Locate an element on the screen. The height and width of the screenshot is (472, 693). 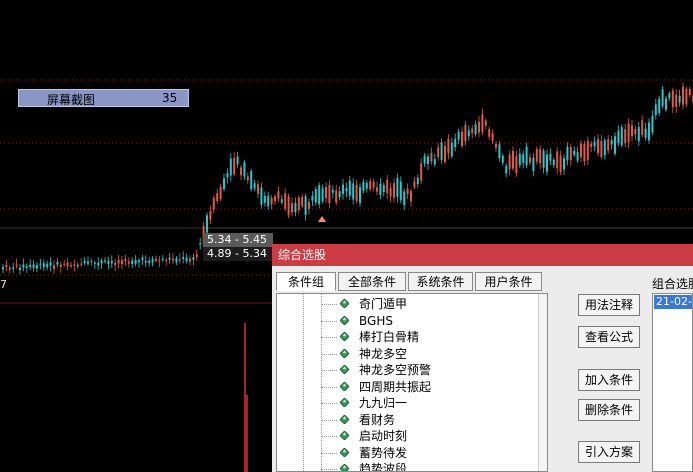
tree-scrollbar is located at coordinates (542, 382).